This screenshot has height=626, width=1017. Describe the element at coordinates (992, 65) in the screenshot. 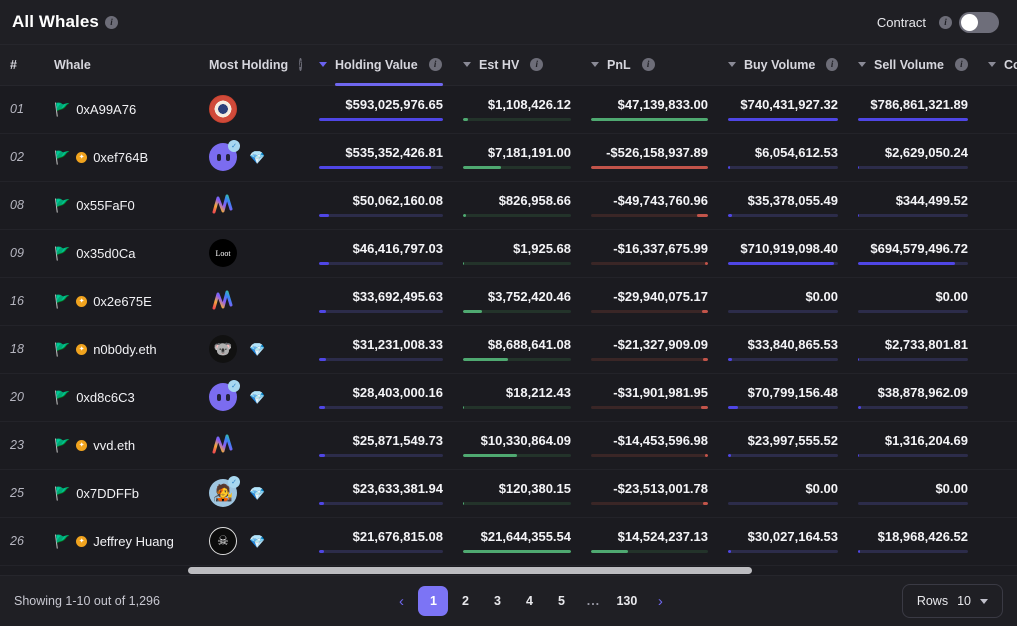

I see `sort-caret-collection` at that location.